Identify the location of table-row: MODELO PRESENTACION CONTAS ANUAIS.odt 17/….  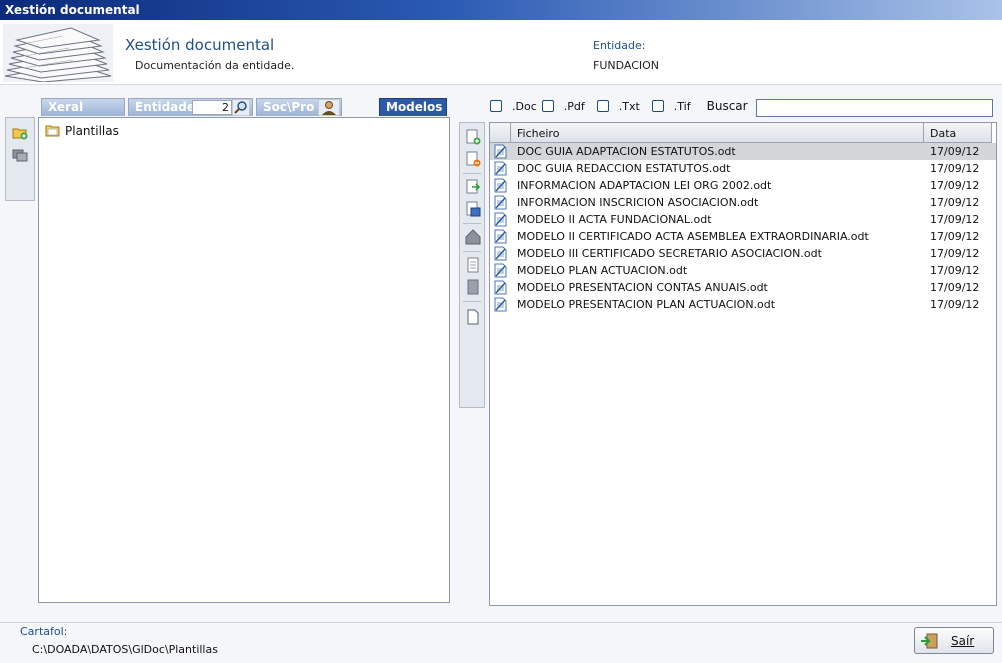
(743, 287).